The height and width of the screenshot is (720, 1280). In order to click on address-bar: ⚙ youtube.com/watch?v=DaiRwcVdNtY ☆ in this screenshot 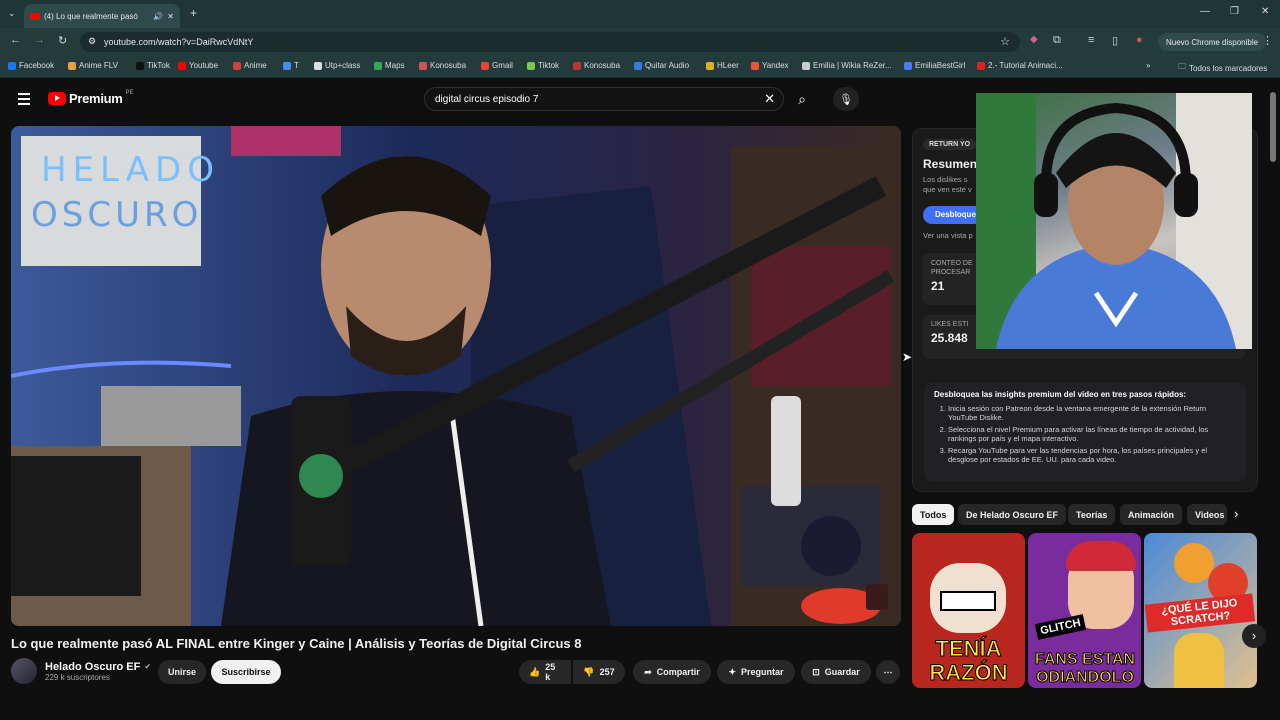, I will do `click(550, 42)`.